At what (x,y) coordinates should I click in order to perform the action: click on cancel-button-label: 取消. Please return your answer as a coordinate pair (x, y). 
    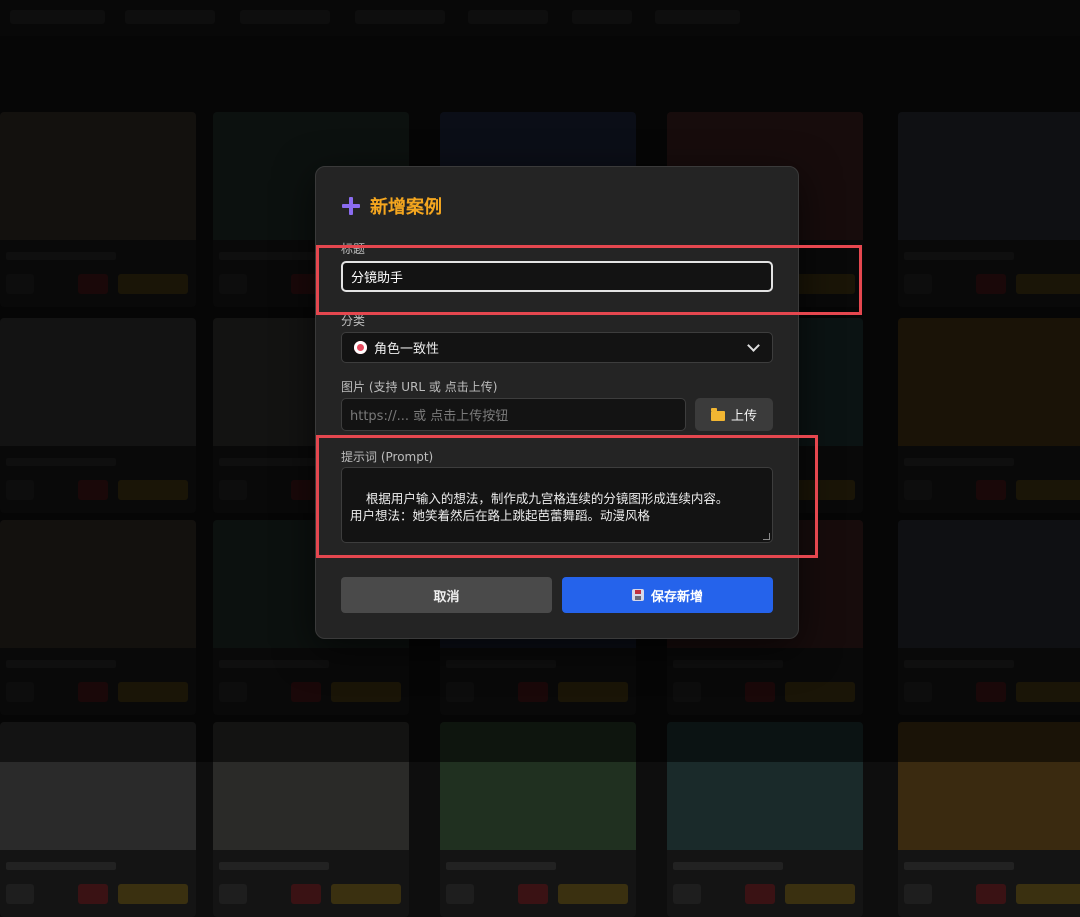
    Looking at the image, I should click on (446, 597).